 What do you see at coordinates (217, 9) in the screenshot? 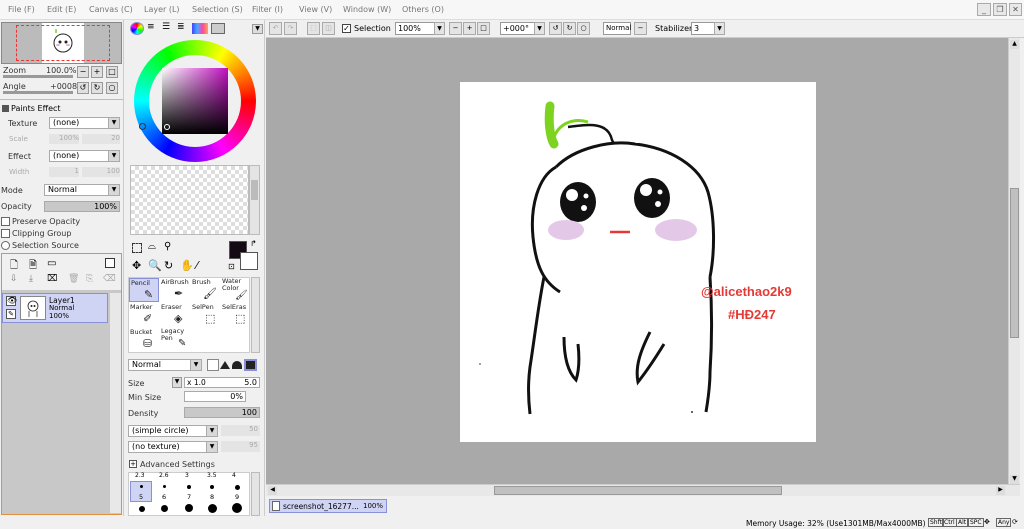
I see `menu-selection: Selection (S)` at bounding box center [217, 9].